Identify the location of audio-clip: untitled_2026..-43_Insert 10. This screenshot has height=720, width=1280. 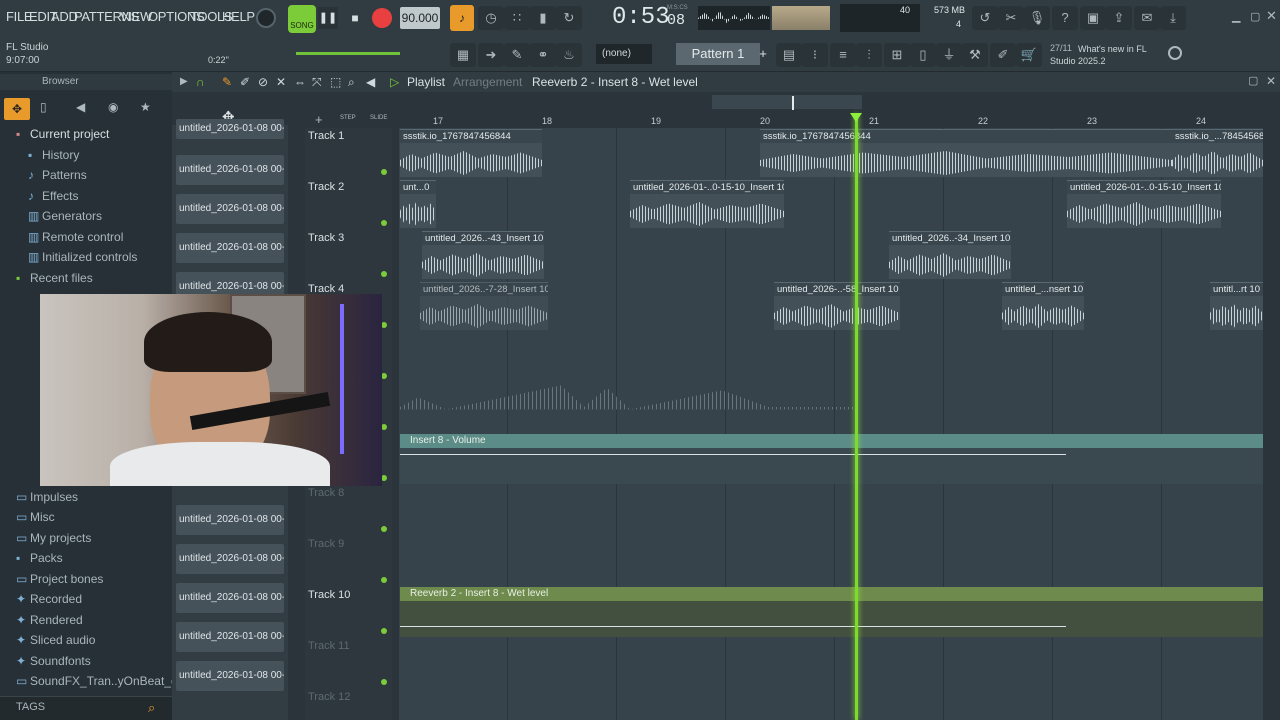
(483, 255).